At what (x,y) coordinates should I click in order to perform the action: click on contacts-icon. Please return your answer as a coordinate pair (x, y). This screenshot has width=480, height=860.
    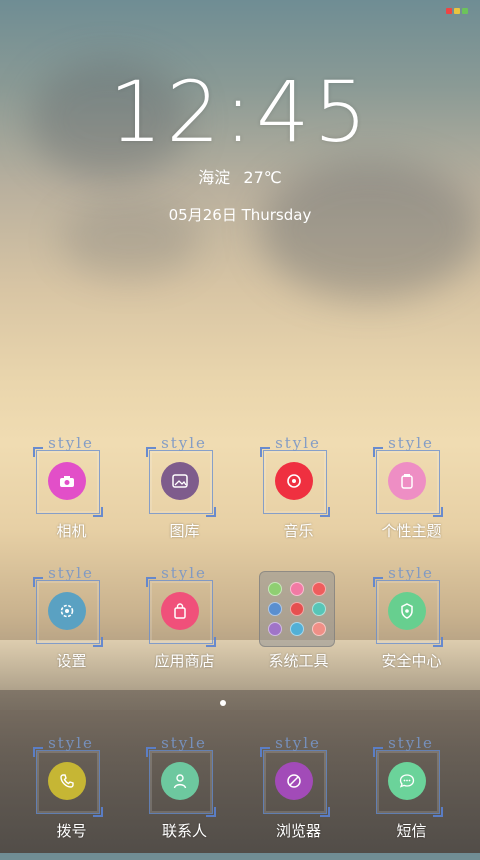
    Looking at the image, I should click on (180, 781).